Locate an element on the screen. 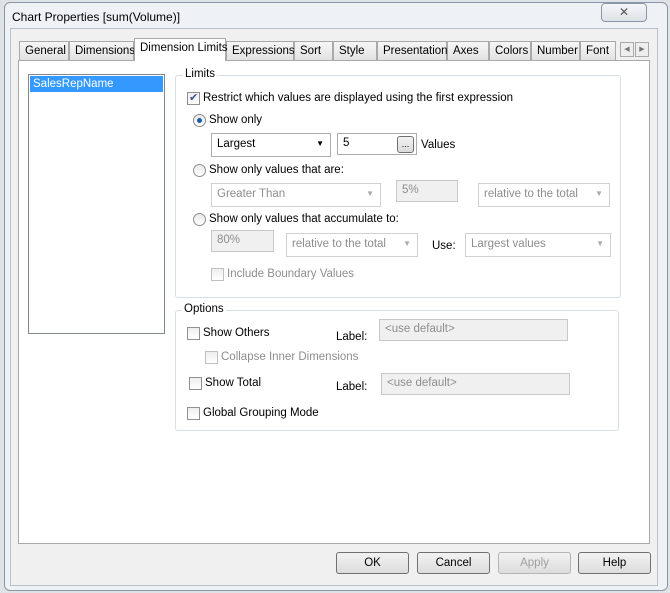 The width and height of the screenshot is (670, 593). comparison-relative-select: relative to the total ▼ is located at coordinates (544, 195).